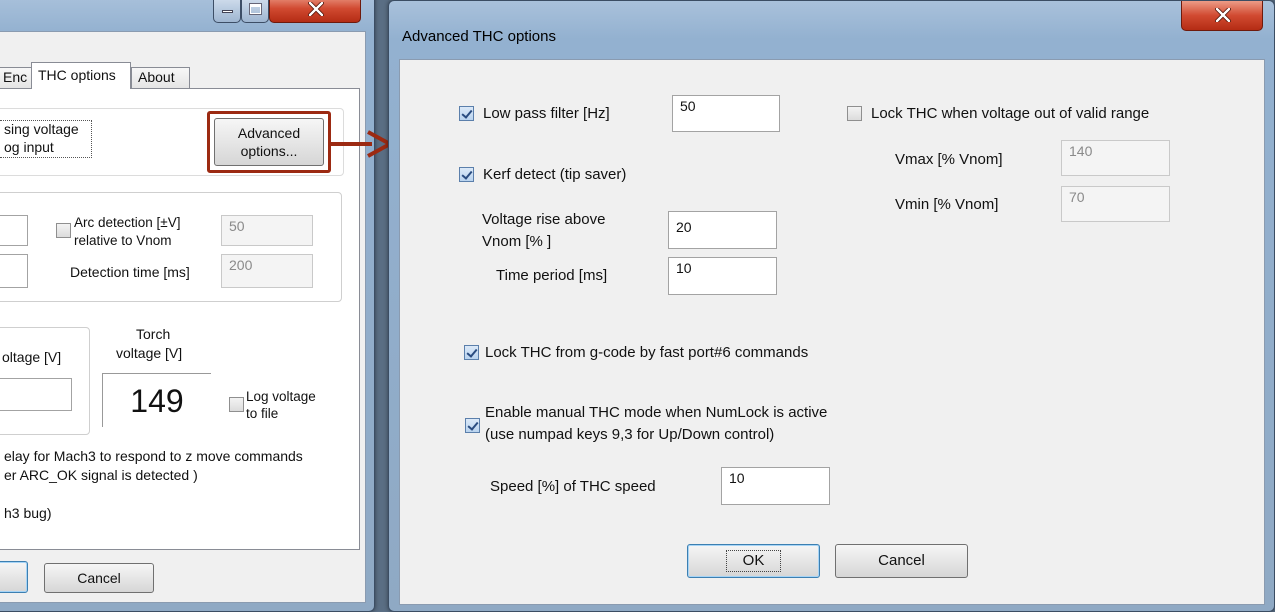 This screenshot has width=1275, height=612. I want to click on delay-text-2: er ARC_OK signal is detected ), so click(101, 475).